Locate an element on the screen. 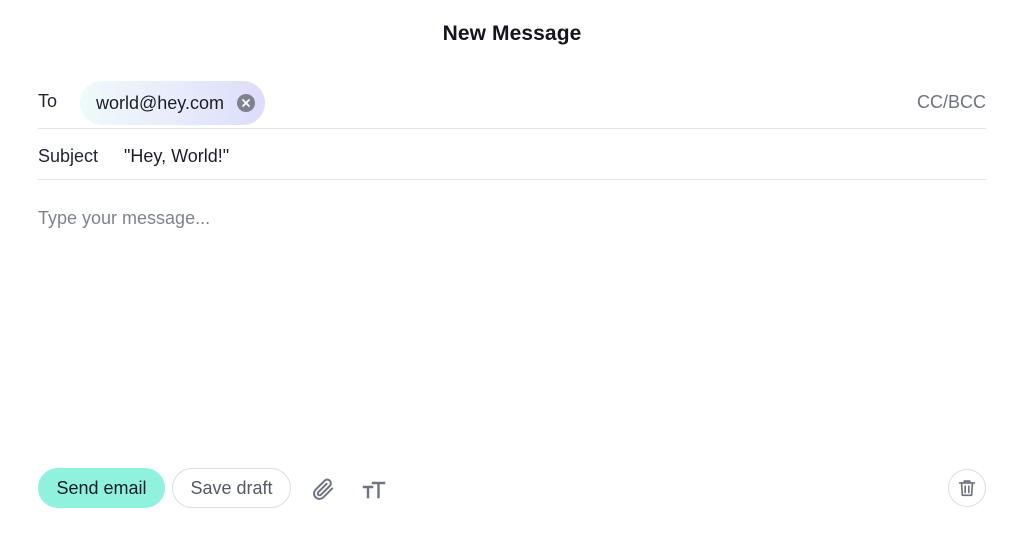 This screenshot has width=1024, height=546. discard-button is located at coordinates (967, 488).